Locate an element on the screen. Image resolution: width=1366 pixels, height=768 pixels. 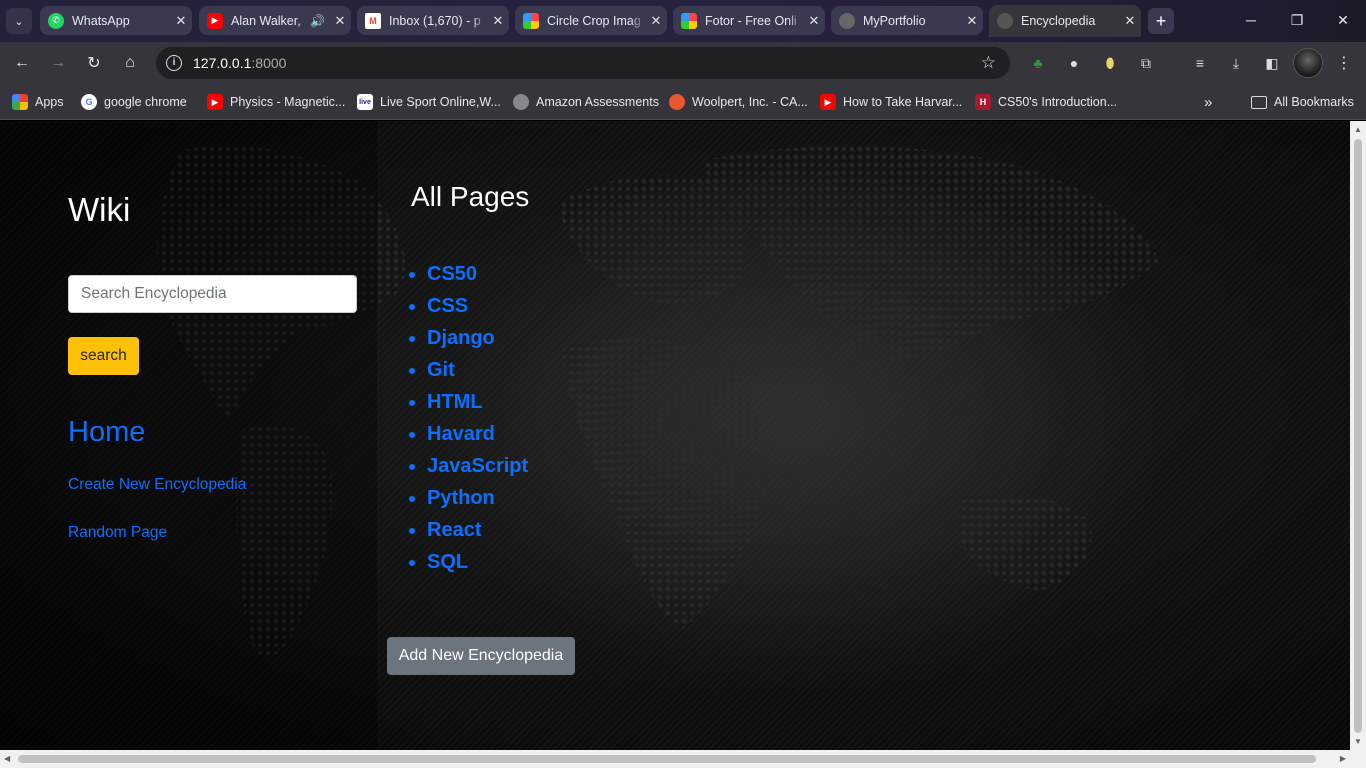
reload-icon: ↻ is located at coordinates (94, 63).